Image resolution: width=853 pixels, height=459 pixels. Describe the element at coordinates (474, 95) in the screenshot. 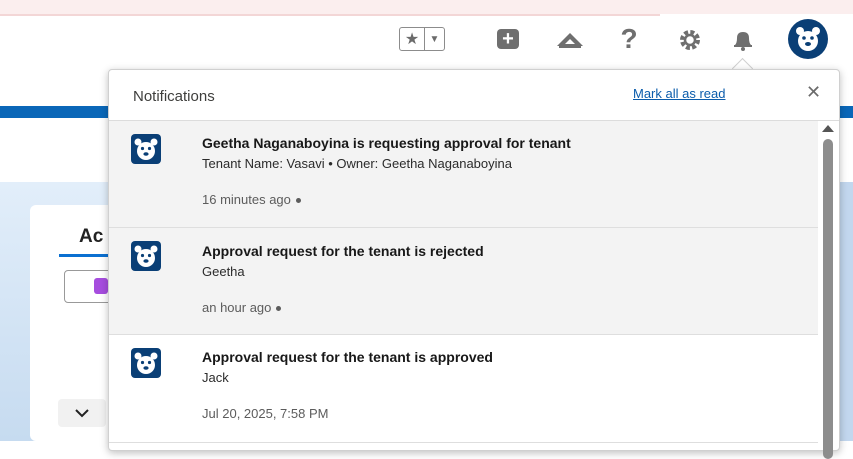

I see `notifications-header: Notifications Mark all as read ✕` at that location.